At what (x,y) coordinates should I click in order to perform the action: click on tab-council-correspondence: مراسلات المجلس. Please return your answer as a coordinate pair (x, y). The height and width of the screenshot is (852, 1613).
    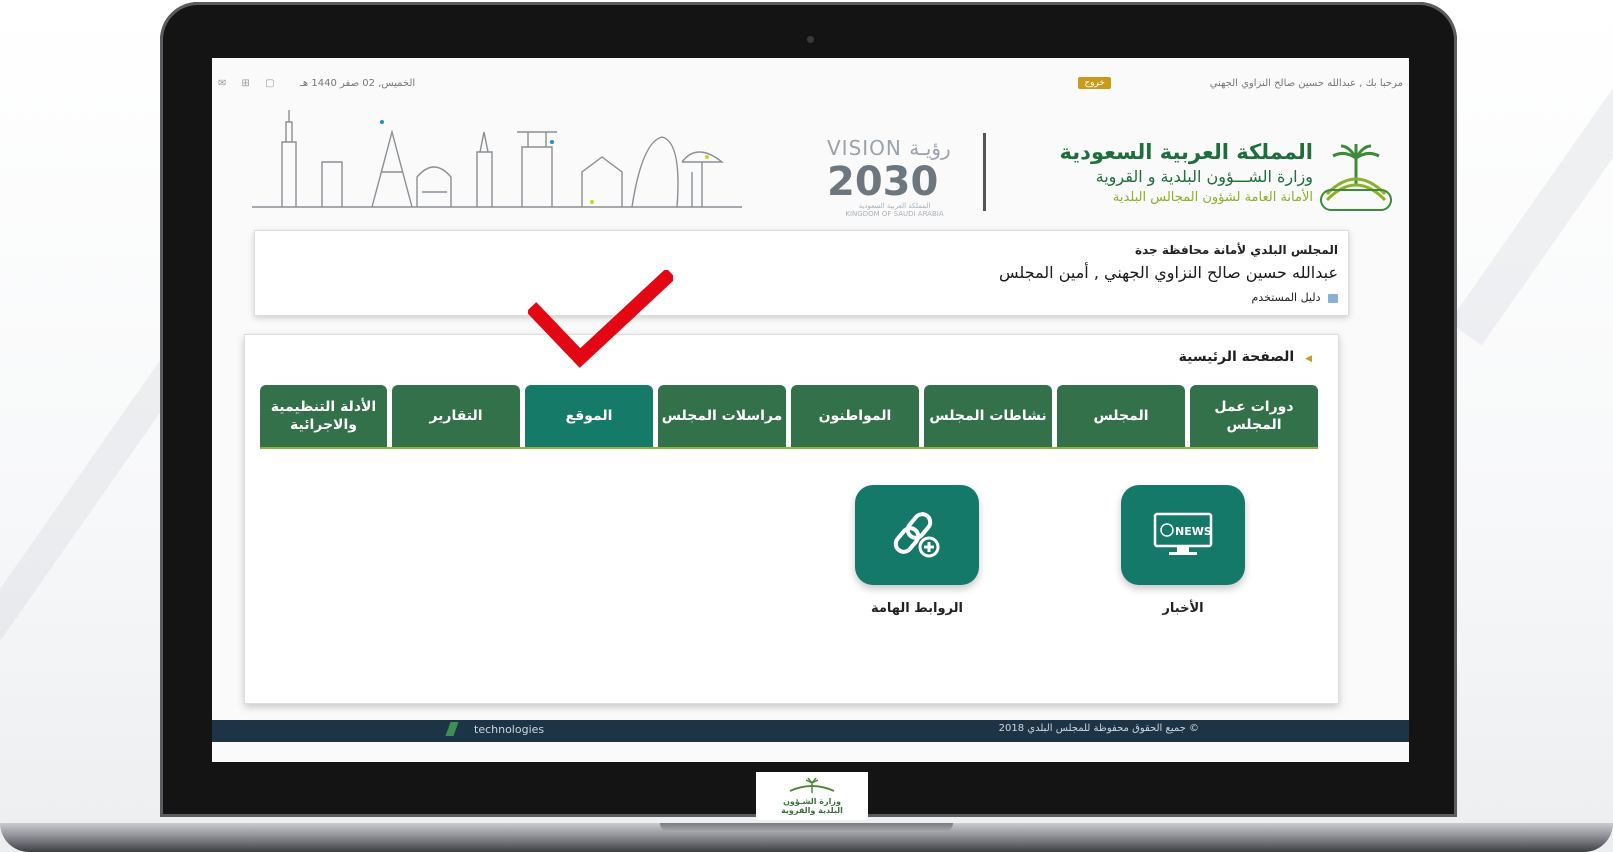
    Looking at the image, I should click on (722, 416).